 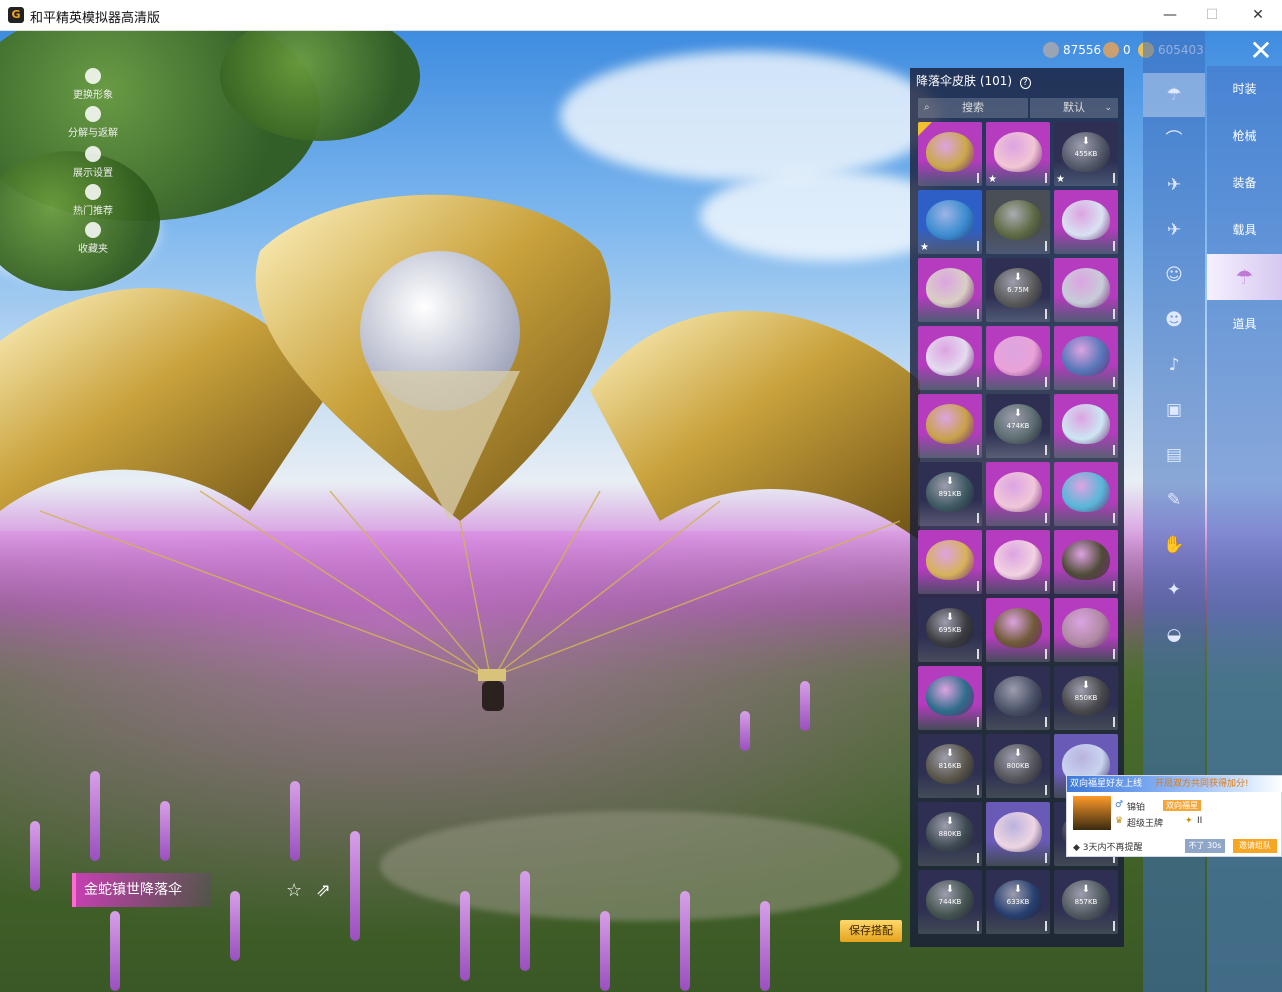 I want to click on star-icon: ★, so click(x=924, y=247).